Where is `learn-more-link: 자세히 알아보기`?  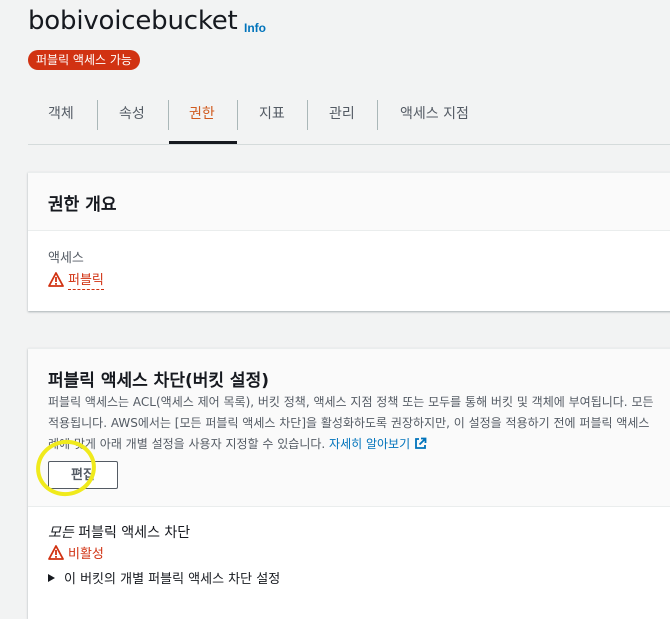 learn-more-link: 자세히 알아보기 is located at coordinates (378, 444).